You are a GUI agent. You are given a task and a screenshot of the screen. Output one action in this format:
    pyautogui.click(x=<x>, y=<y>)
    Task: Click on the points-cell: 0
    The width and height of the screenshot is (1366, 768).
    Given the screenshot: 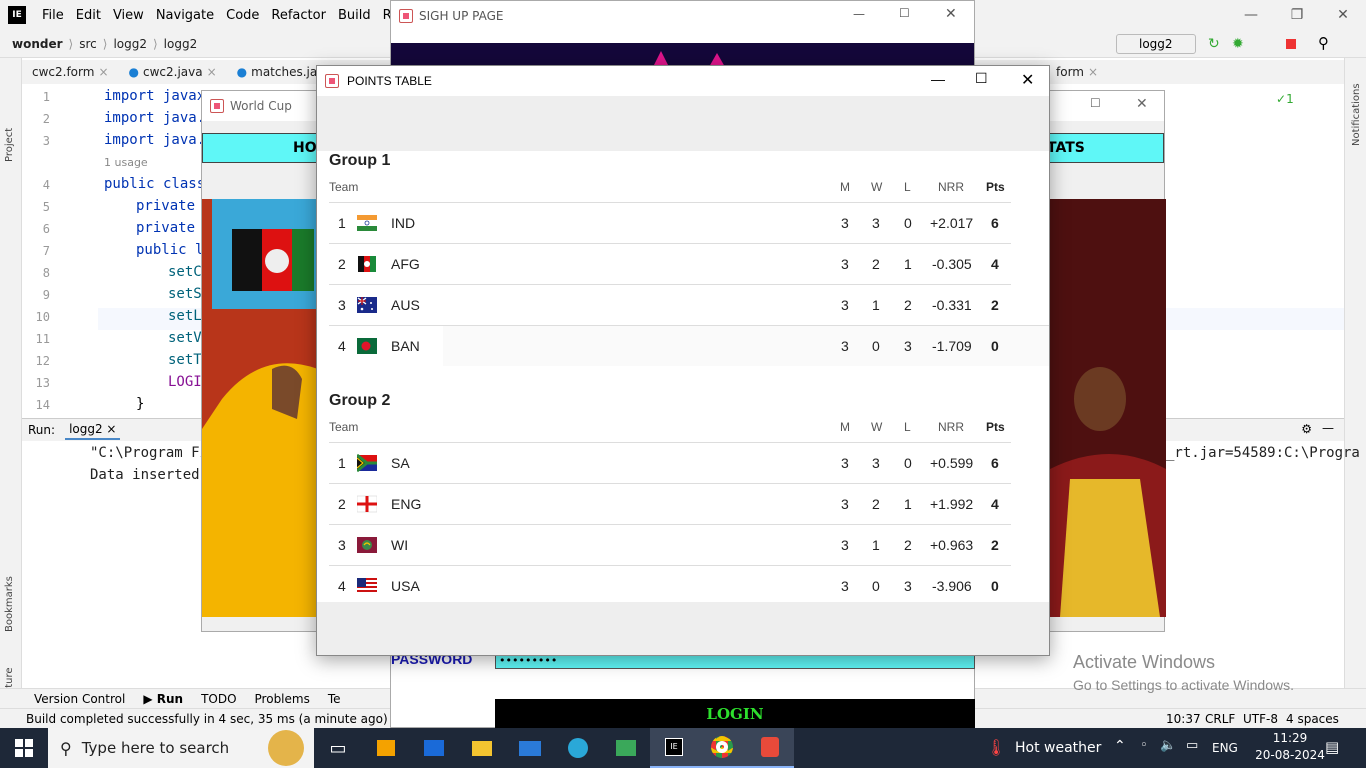 What is the action you would take?
    pyautogui.click(x=995, y=346)
    